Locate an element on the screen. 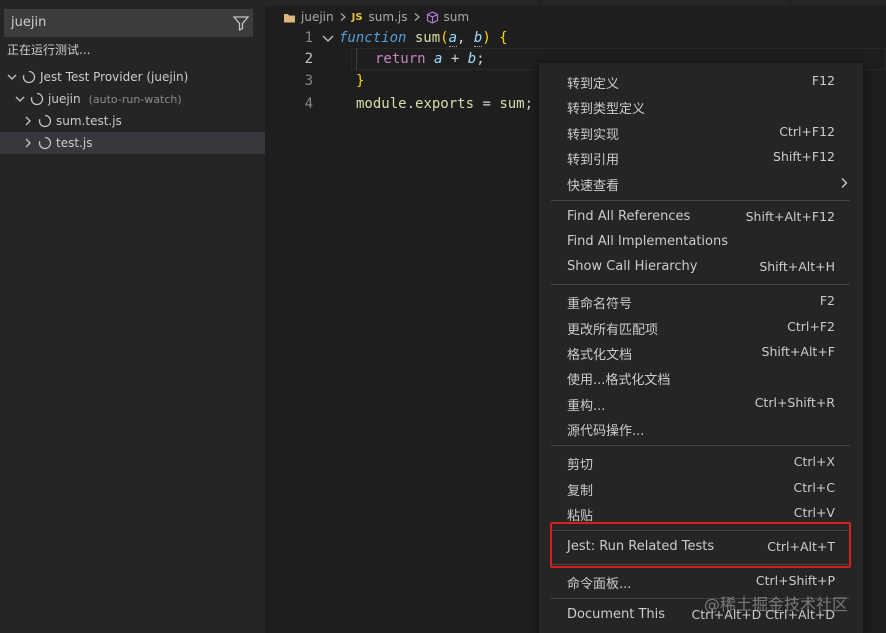 The width and height of the screenshot is (886, 633). menu-item-label: 使用...格式化文档 is located at coordinates (619, 381).